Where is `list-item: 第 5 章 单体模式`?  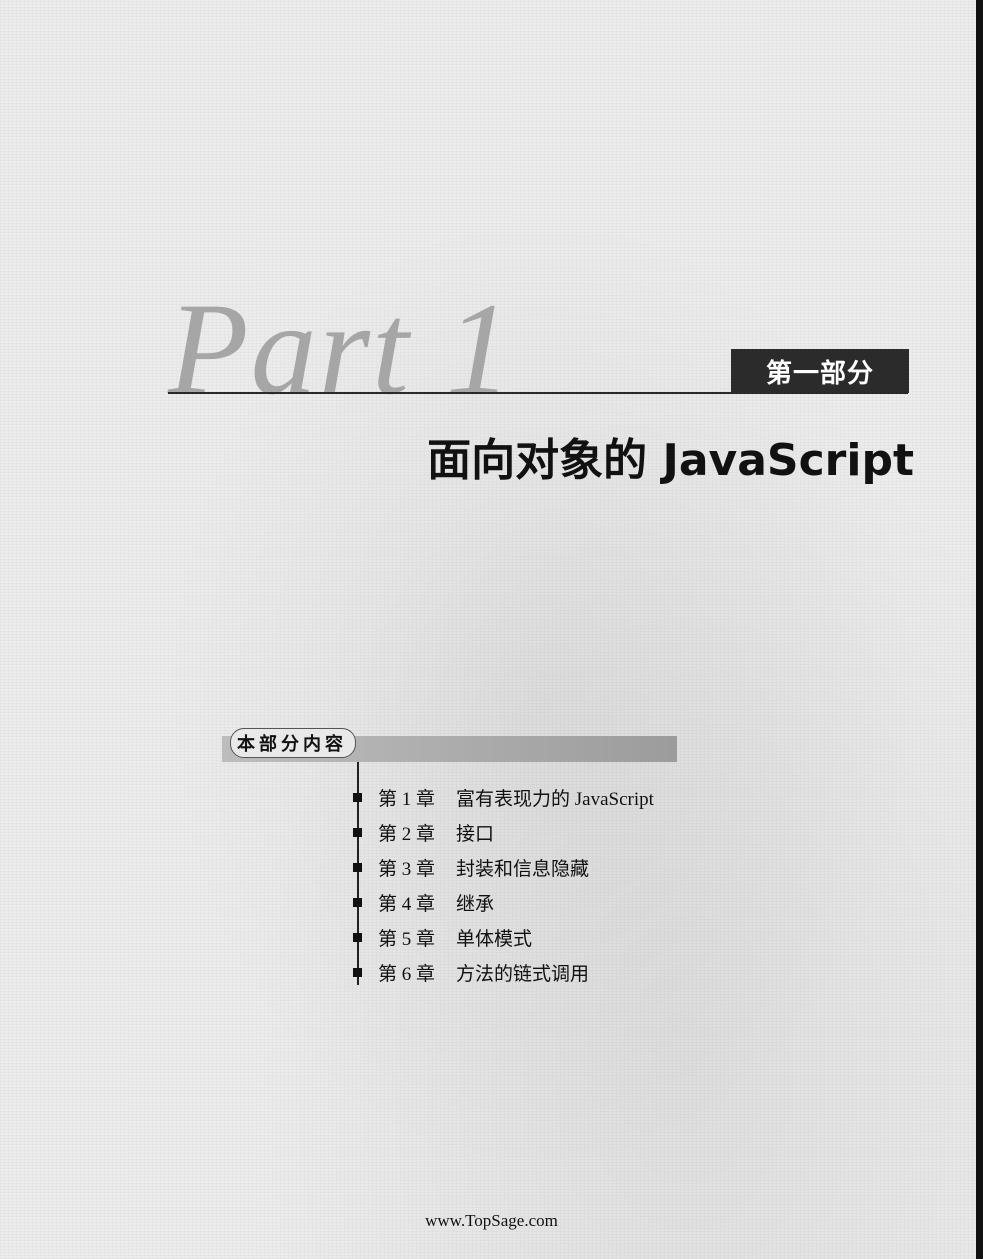
list-item: 第 5 章 单体模式 is located at coordinates (503, 937).